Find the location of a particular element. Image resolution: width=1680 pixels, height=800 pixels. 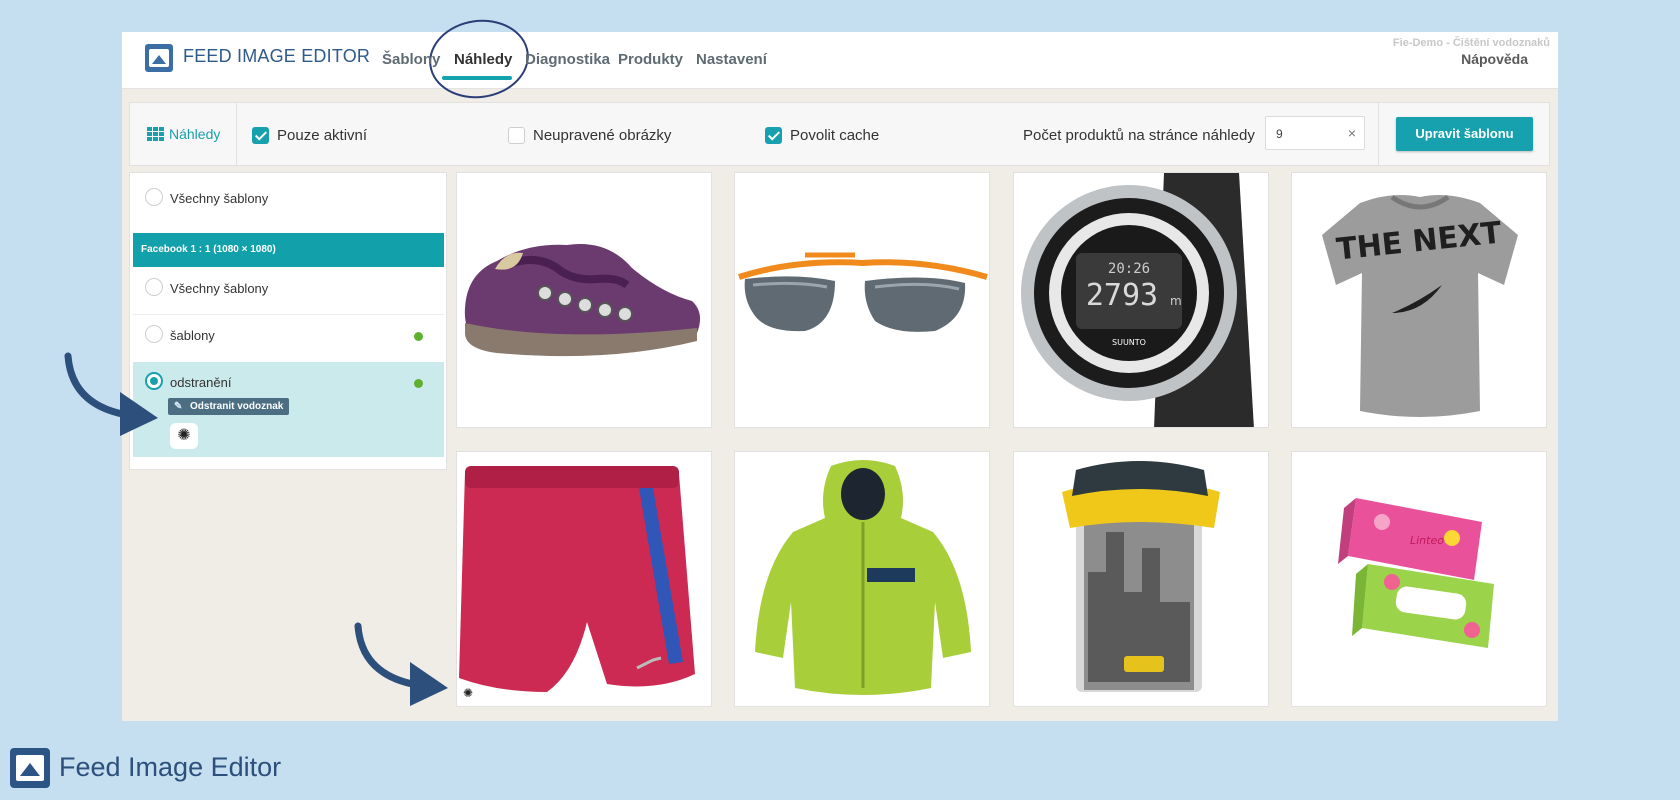

watermark-thumbnail: ✺ is located at coordinates (184, 436).